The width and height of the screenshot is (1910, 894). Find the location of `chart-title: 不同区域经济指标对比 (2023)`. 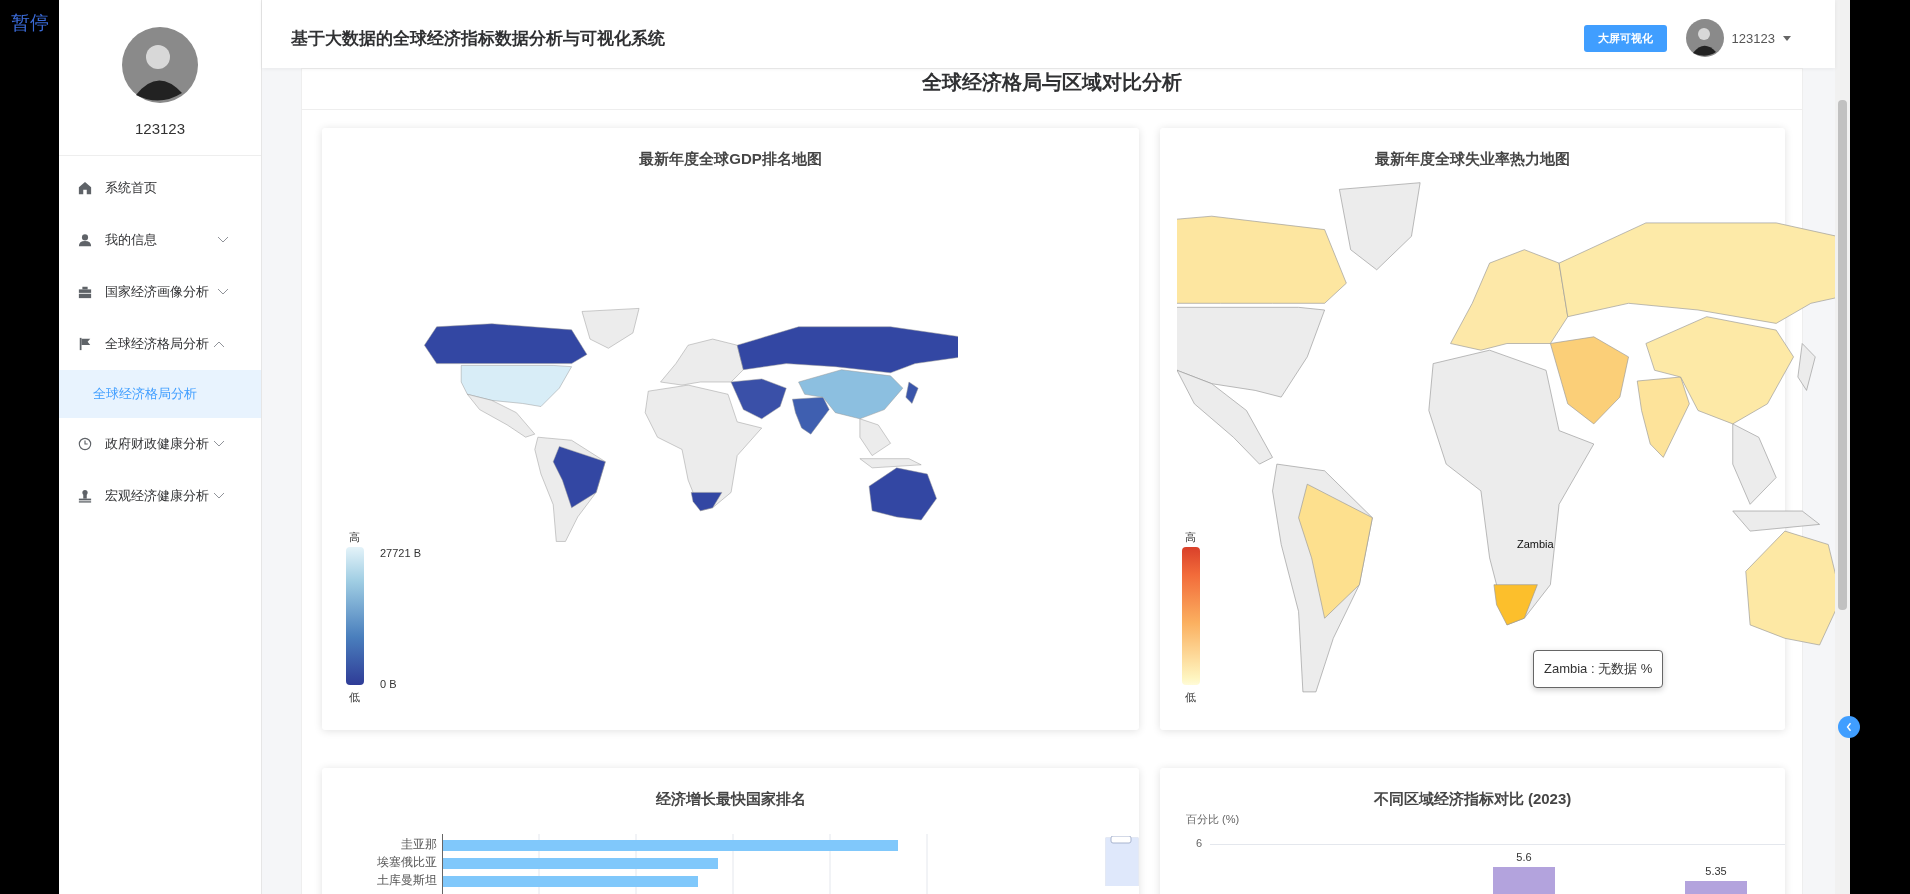

chart-title: 不同区域经济指标对比 (2023) is located at coordinates (1472, 799).